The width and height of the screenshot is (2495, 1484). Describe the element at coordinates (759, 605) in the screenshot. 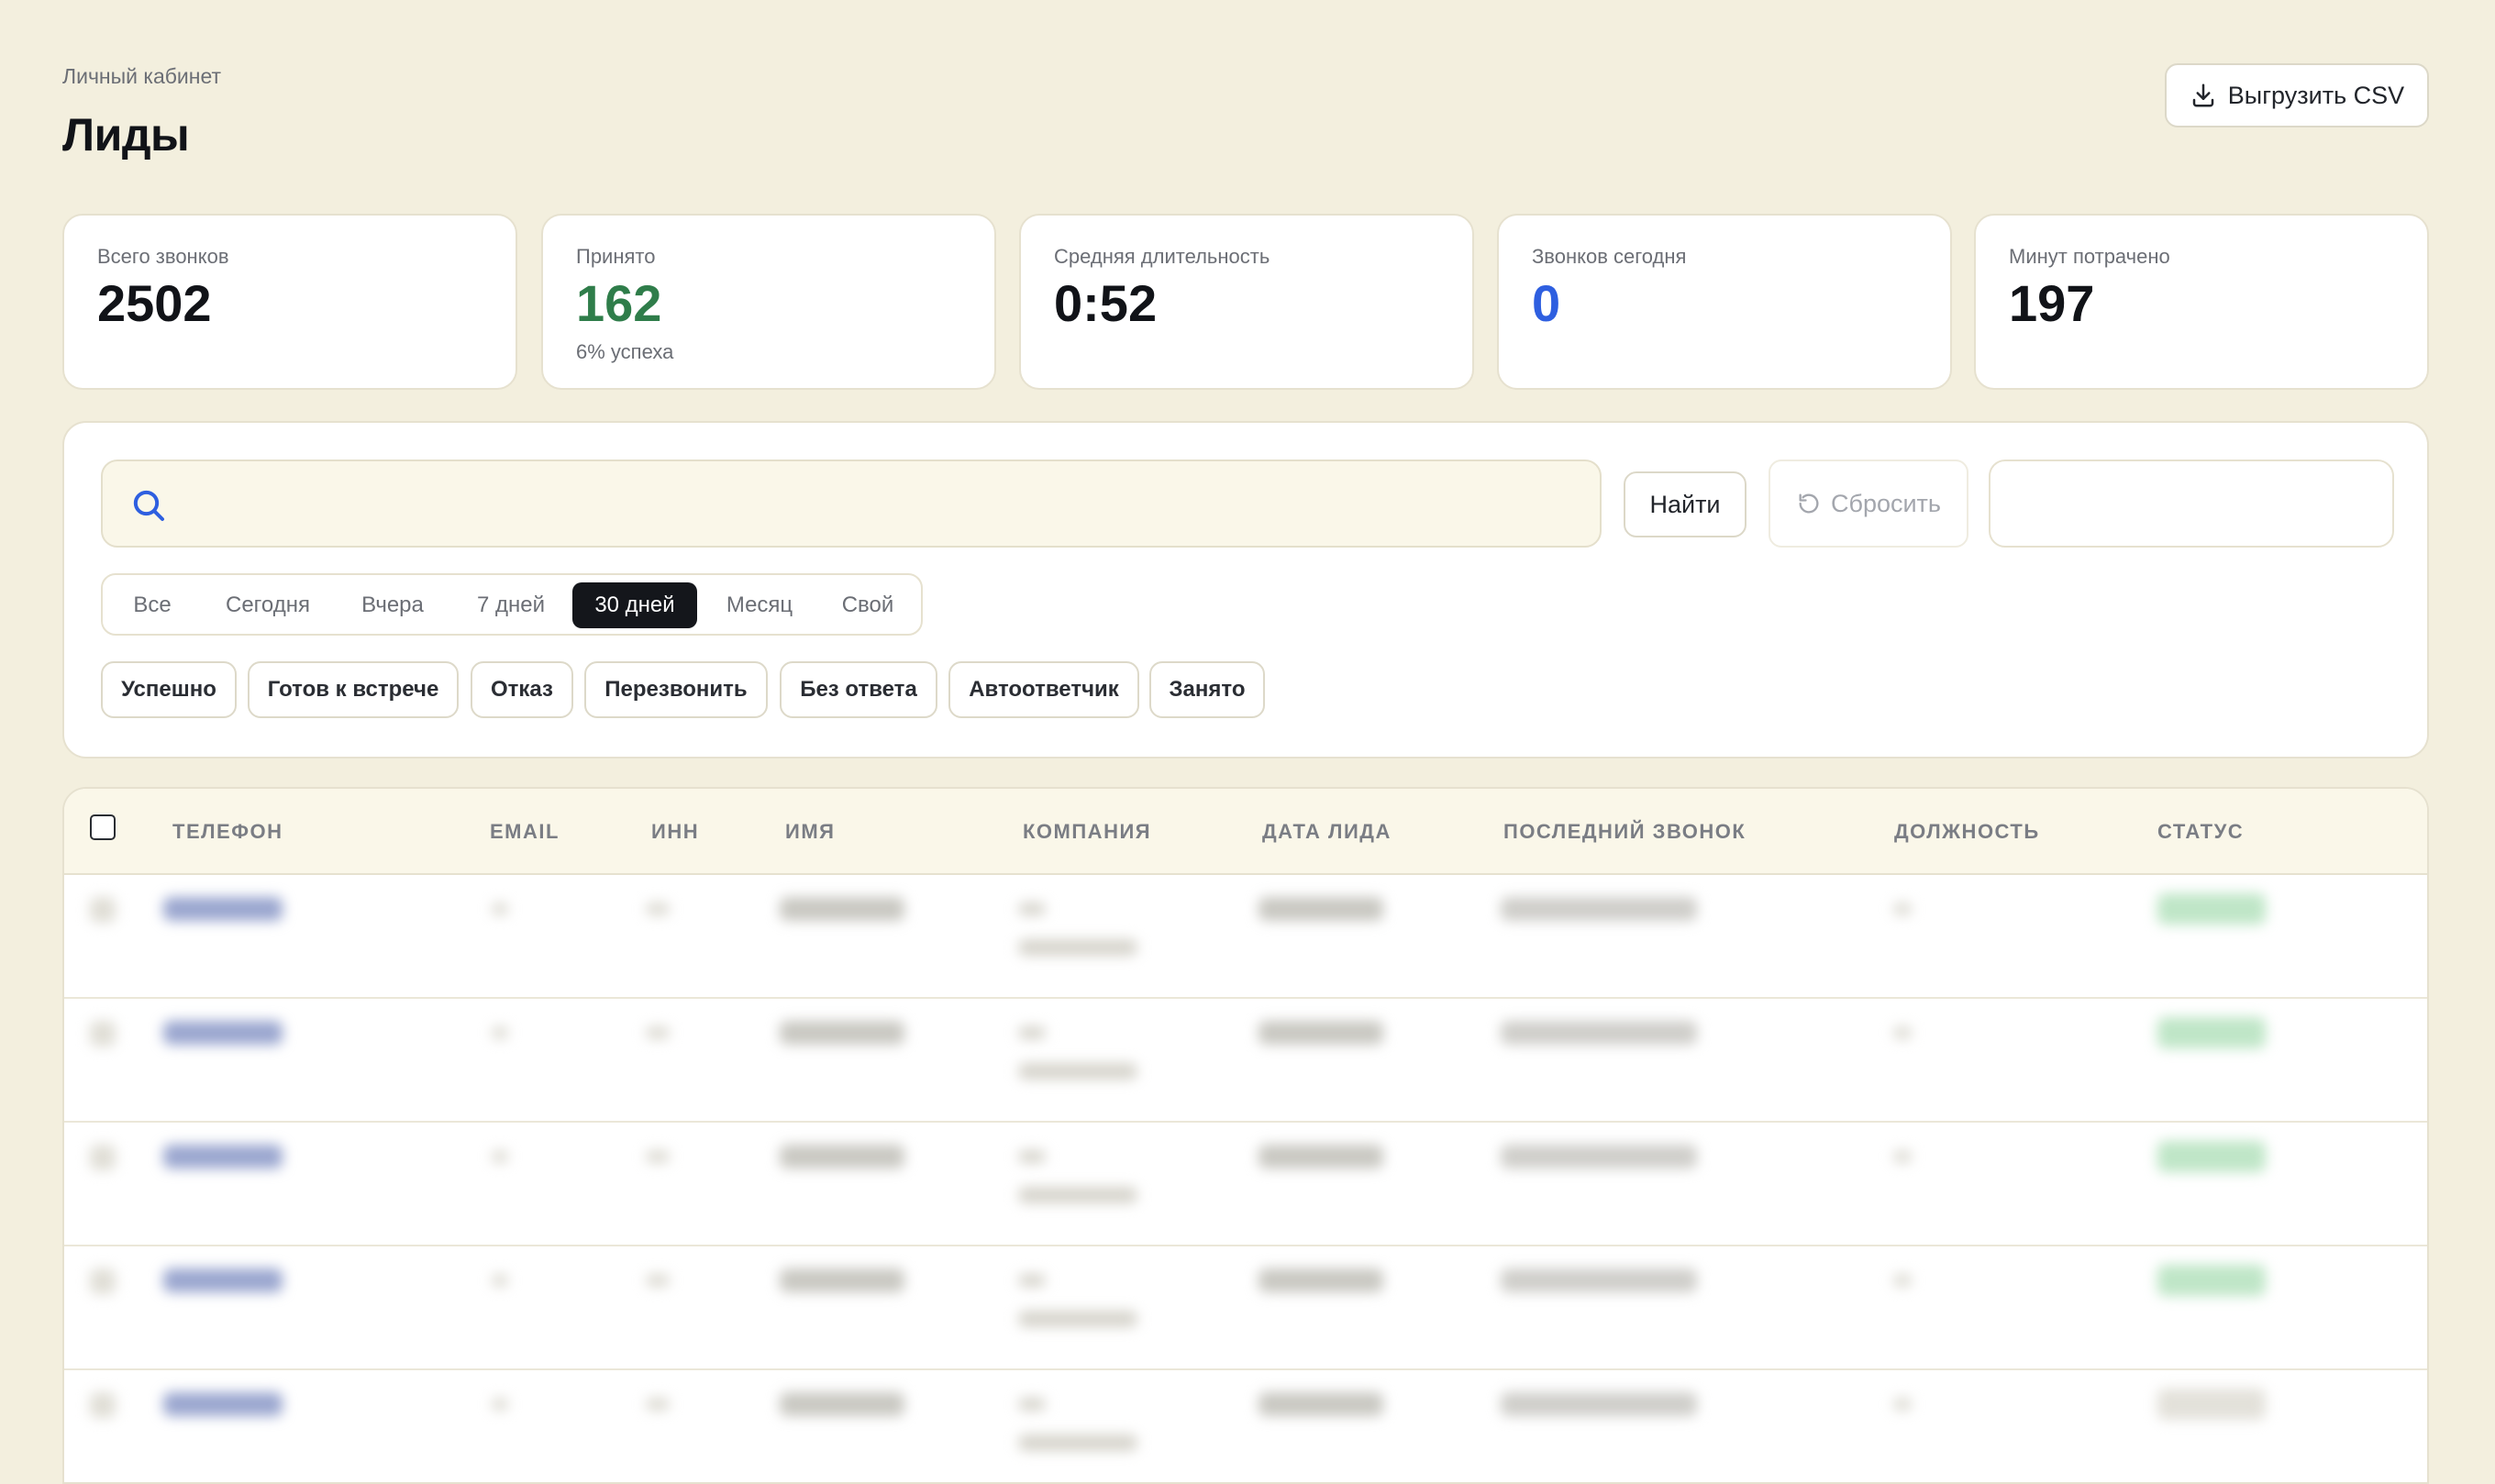

I see `period-month: Месяц` at that location.